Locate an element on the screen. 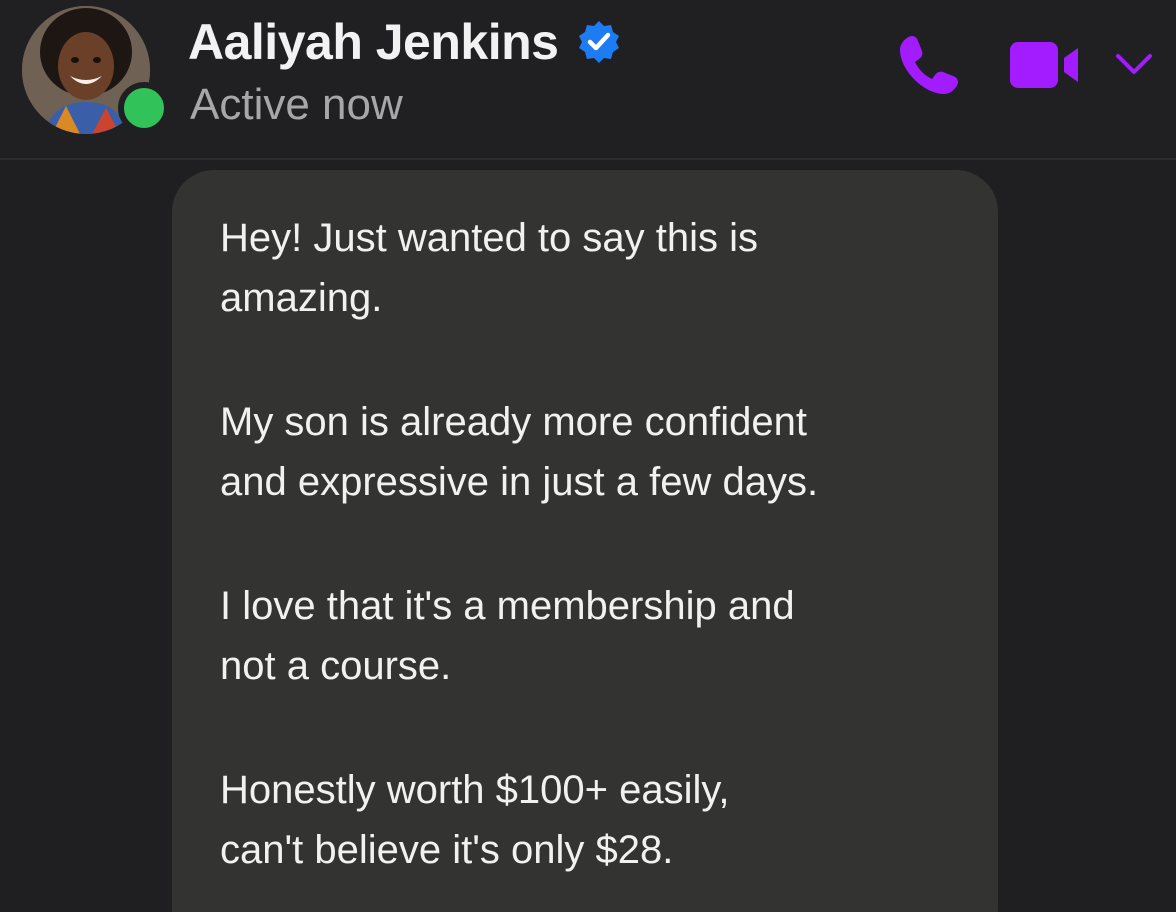 This screenshot has height=912, width=1176. contact-name: Aaliyah Jenkins is located at coordinates (373, 42).